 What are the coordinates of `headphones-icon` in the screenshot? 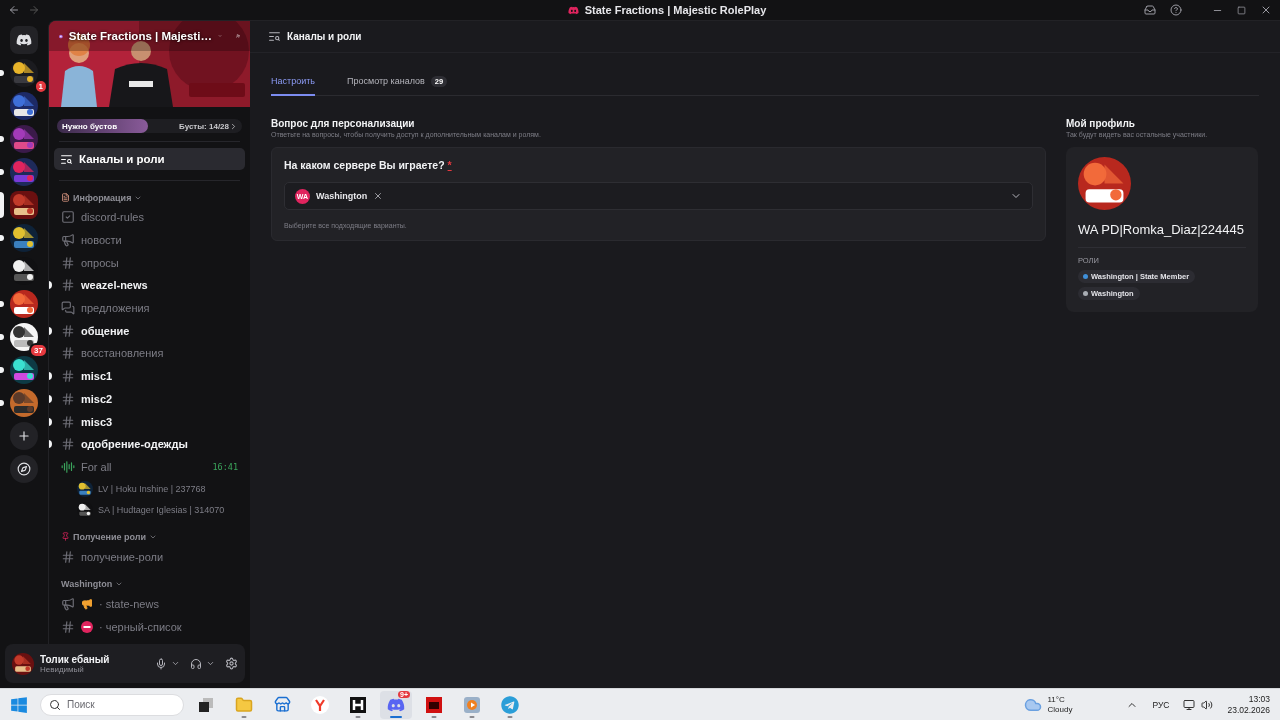 It's located at (196, 663).